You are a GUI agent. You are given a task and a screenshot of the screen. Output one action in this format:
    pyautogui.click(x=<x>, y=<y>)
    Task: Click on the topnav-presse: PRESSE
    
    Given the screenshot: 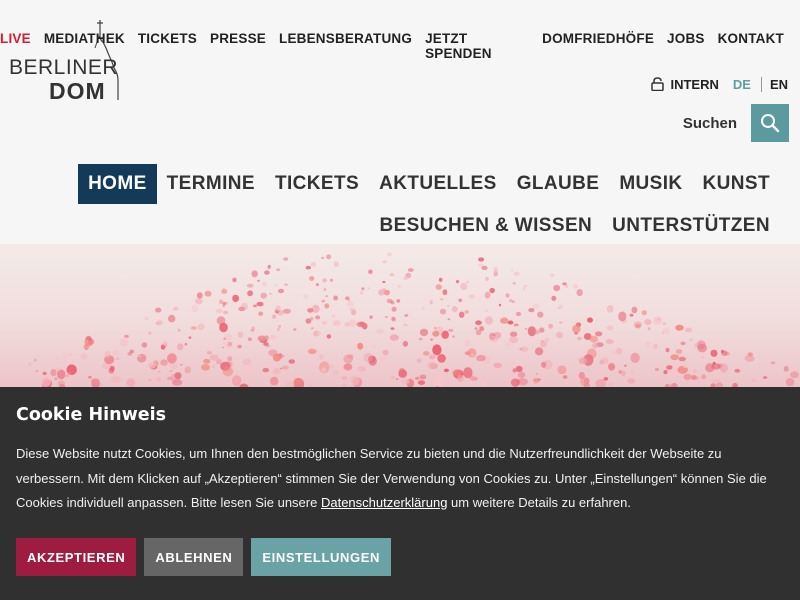 What is the action you would take?
    pyautogui.click(x=238, y=46)
    